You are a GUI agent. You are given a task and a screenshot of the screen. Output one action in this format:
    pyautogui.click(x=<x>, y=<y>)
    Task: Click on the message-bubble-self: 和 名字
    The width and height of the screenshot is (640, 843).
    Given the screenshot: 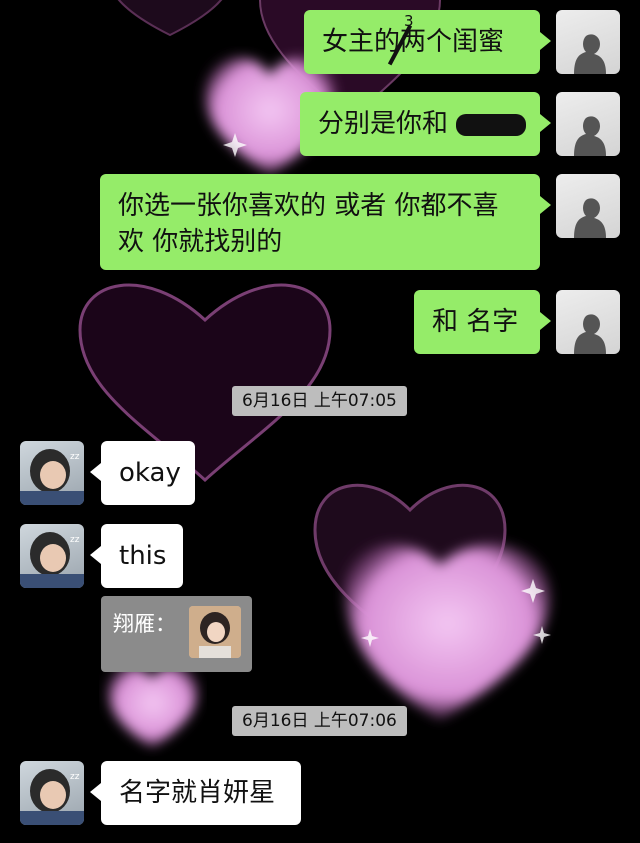 What is the action you would take?
    pyautogui.click(x=477, y=322)
    